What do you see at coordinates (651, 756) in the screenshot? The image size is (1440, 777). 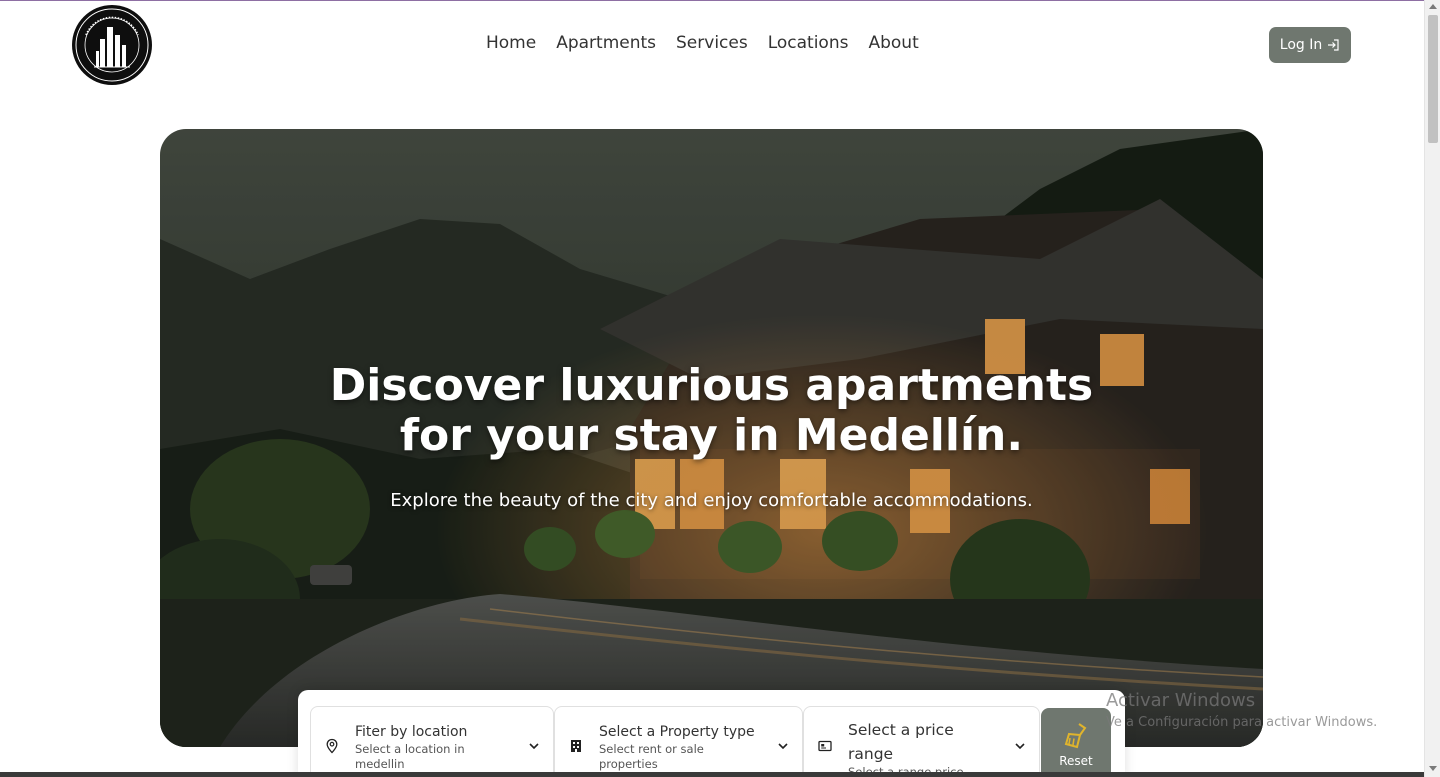 I see `property-type-filter-subtitle: Select rent or sale properties` at bounding box center [651, 756].